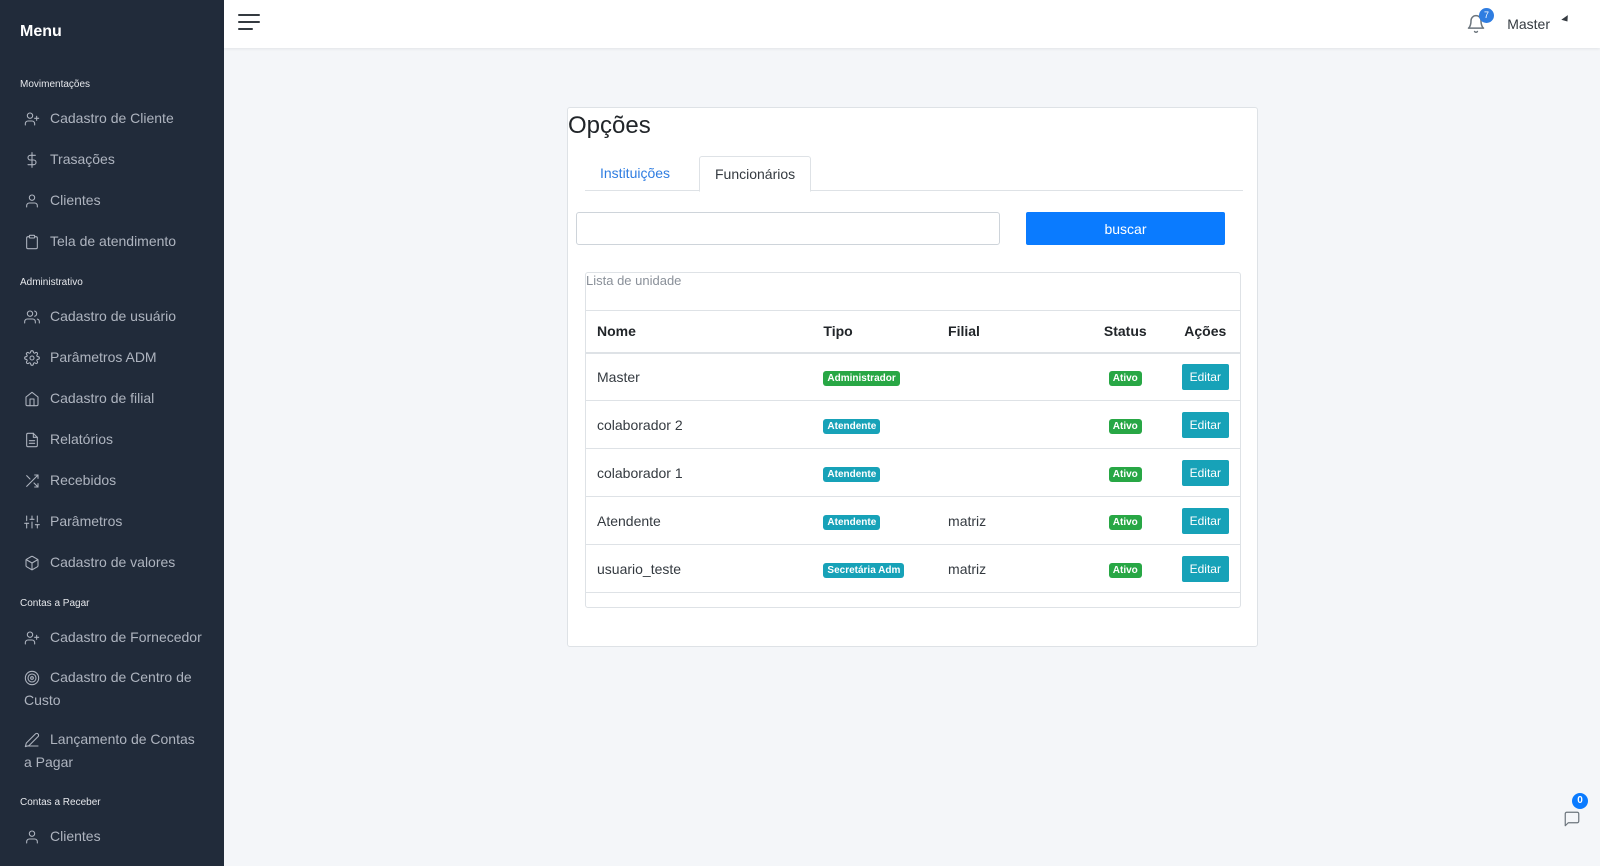 This screenshot has width=1600, height=866. What do you see at coordinates (864, 570) in the screenshot?
I see `tipo-badge: Secretária Adm` at bounding box center [864, 570].